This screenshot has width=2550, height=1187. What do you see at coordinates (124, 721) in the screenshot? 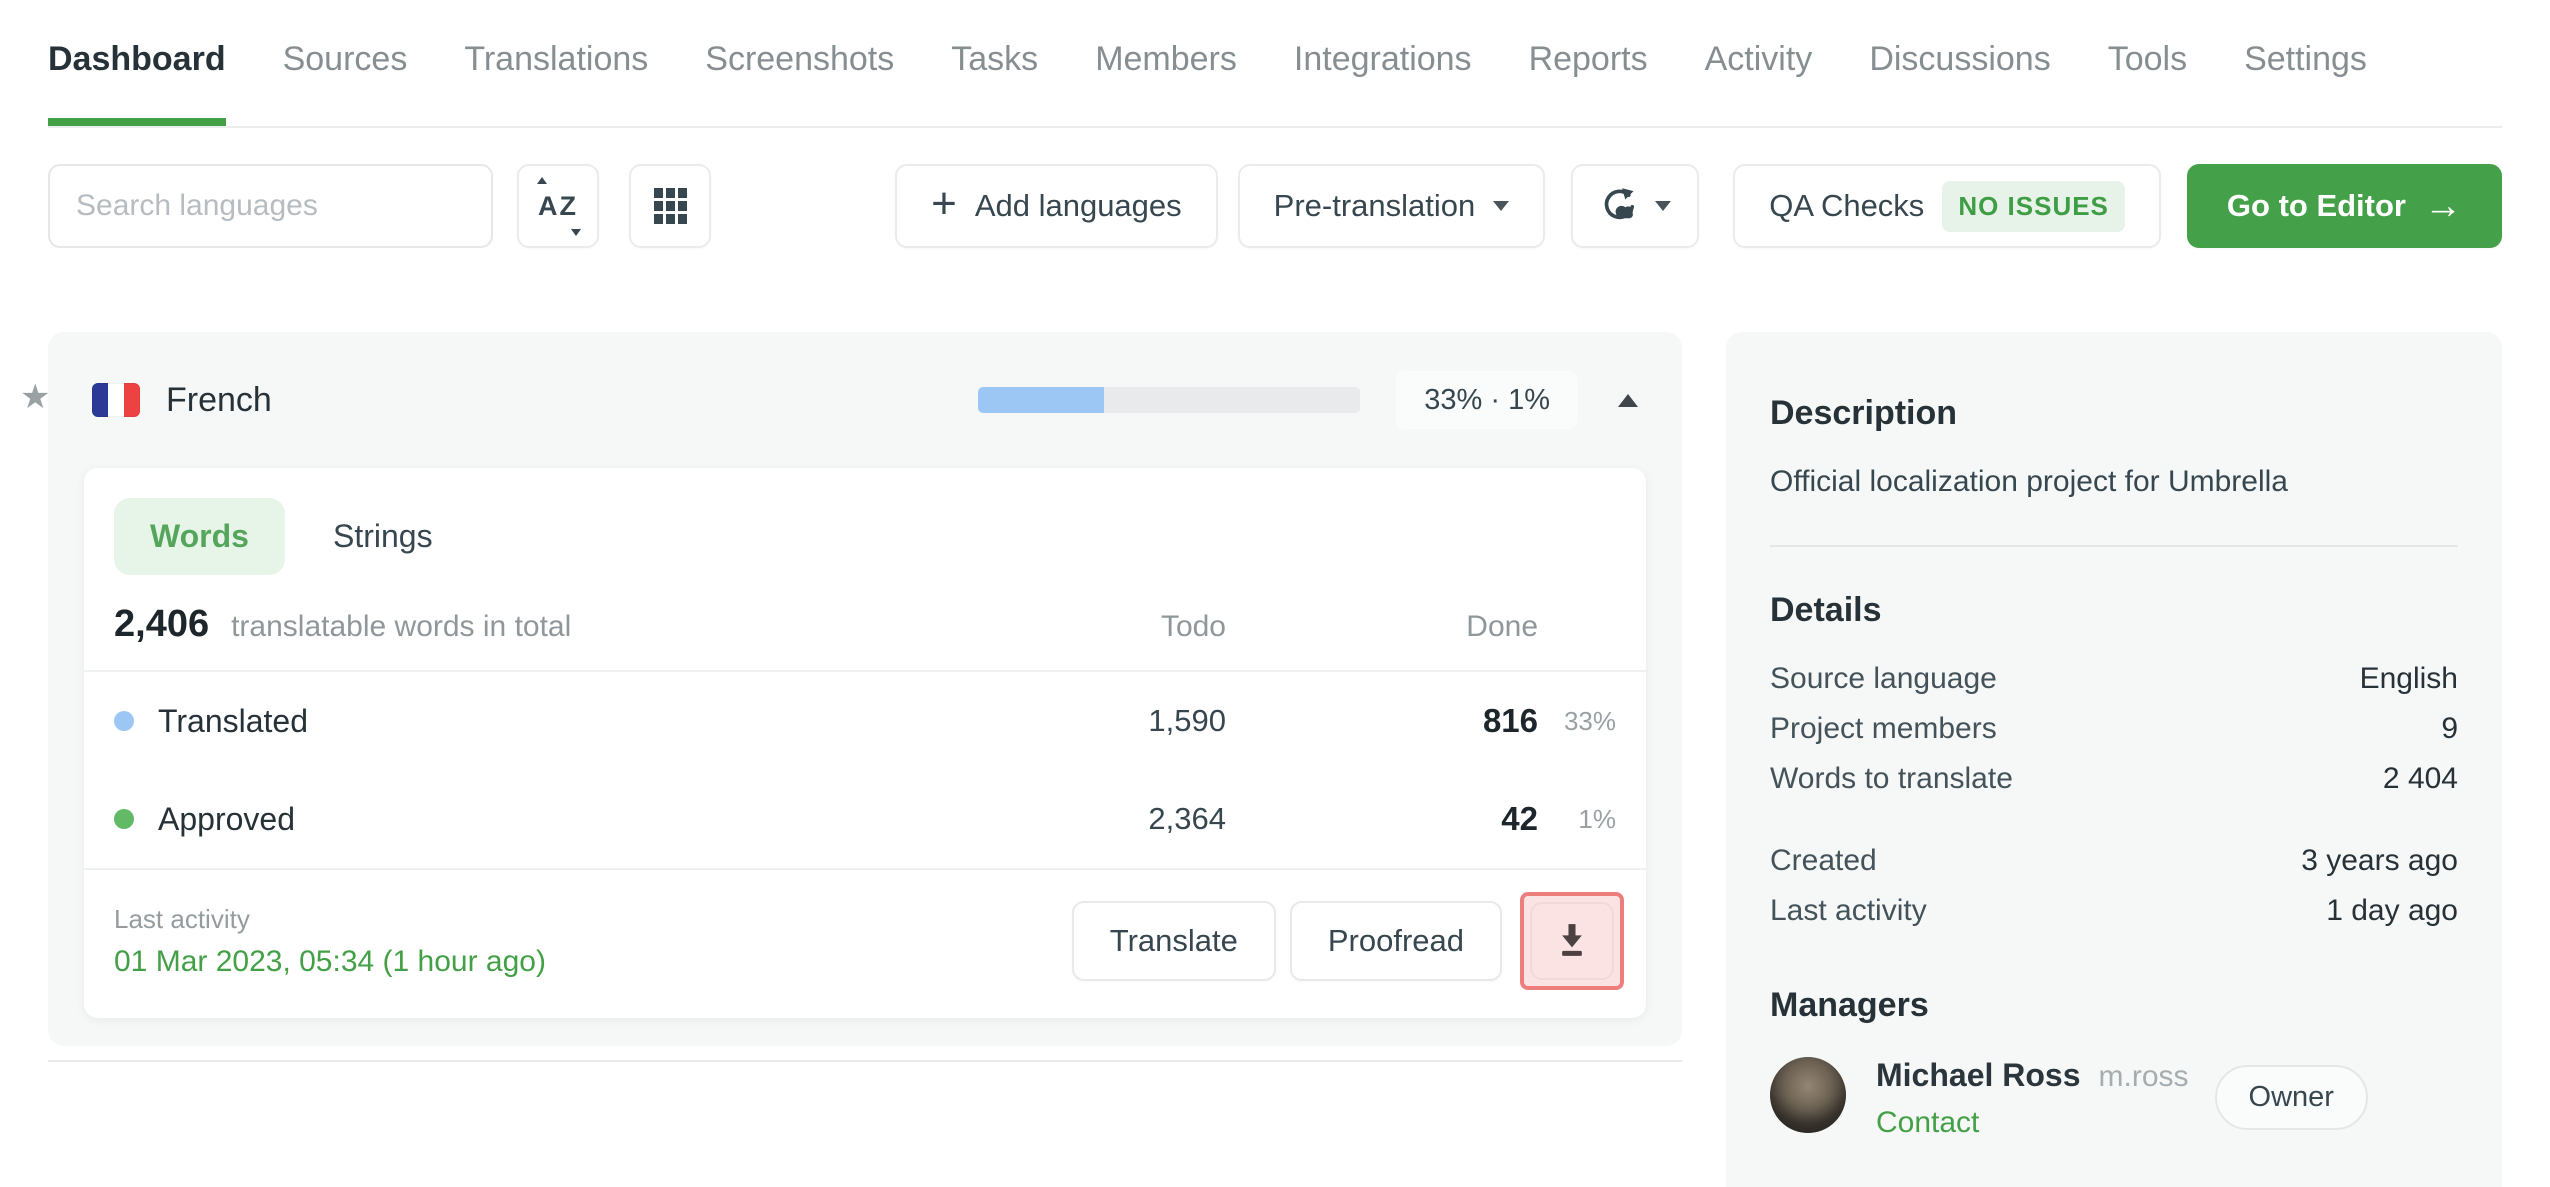
I see `translated-dot-icon` at bounding box center [124, 721].